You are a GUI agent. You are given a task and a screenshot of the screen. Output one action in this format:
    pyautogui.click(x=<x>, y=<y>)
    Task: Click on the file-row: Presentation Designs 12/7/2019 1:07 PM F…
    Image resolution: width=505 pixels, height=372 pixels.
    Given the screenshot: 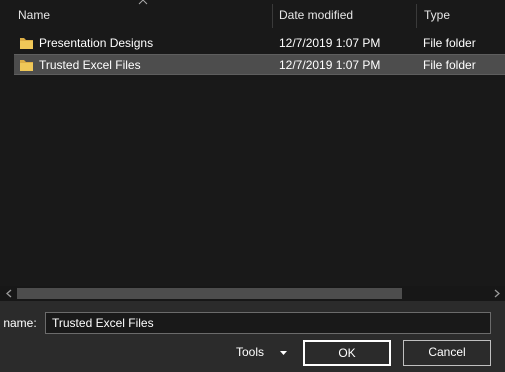 What is the action you would take?
    pyautogui.click(x=259, y=43)
    